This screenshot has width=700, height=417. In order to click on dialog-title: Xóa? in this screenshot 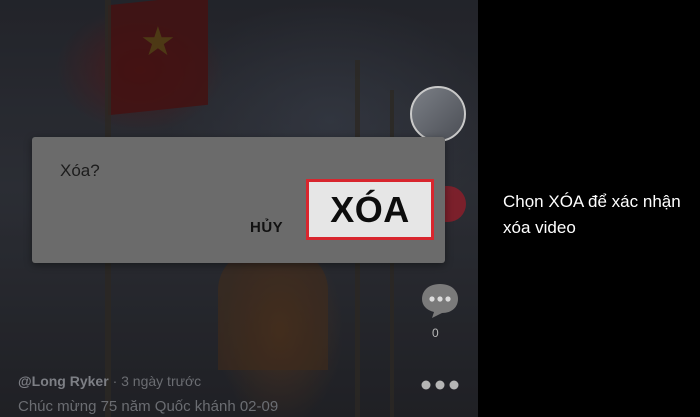, I will do `click(80, 170)`.